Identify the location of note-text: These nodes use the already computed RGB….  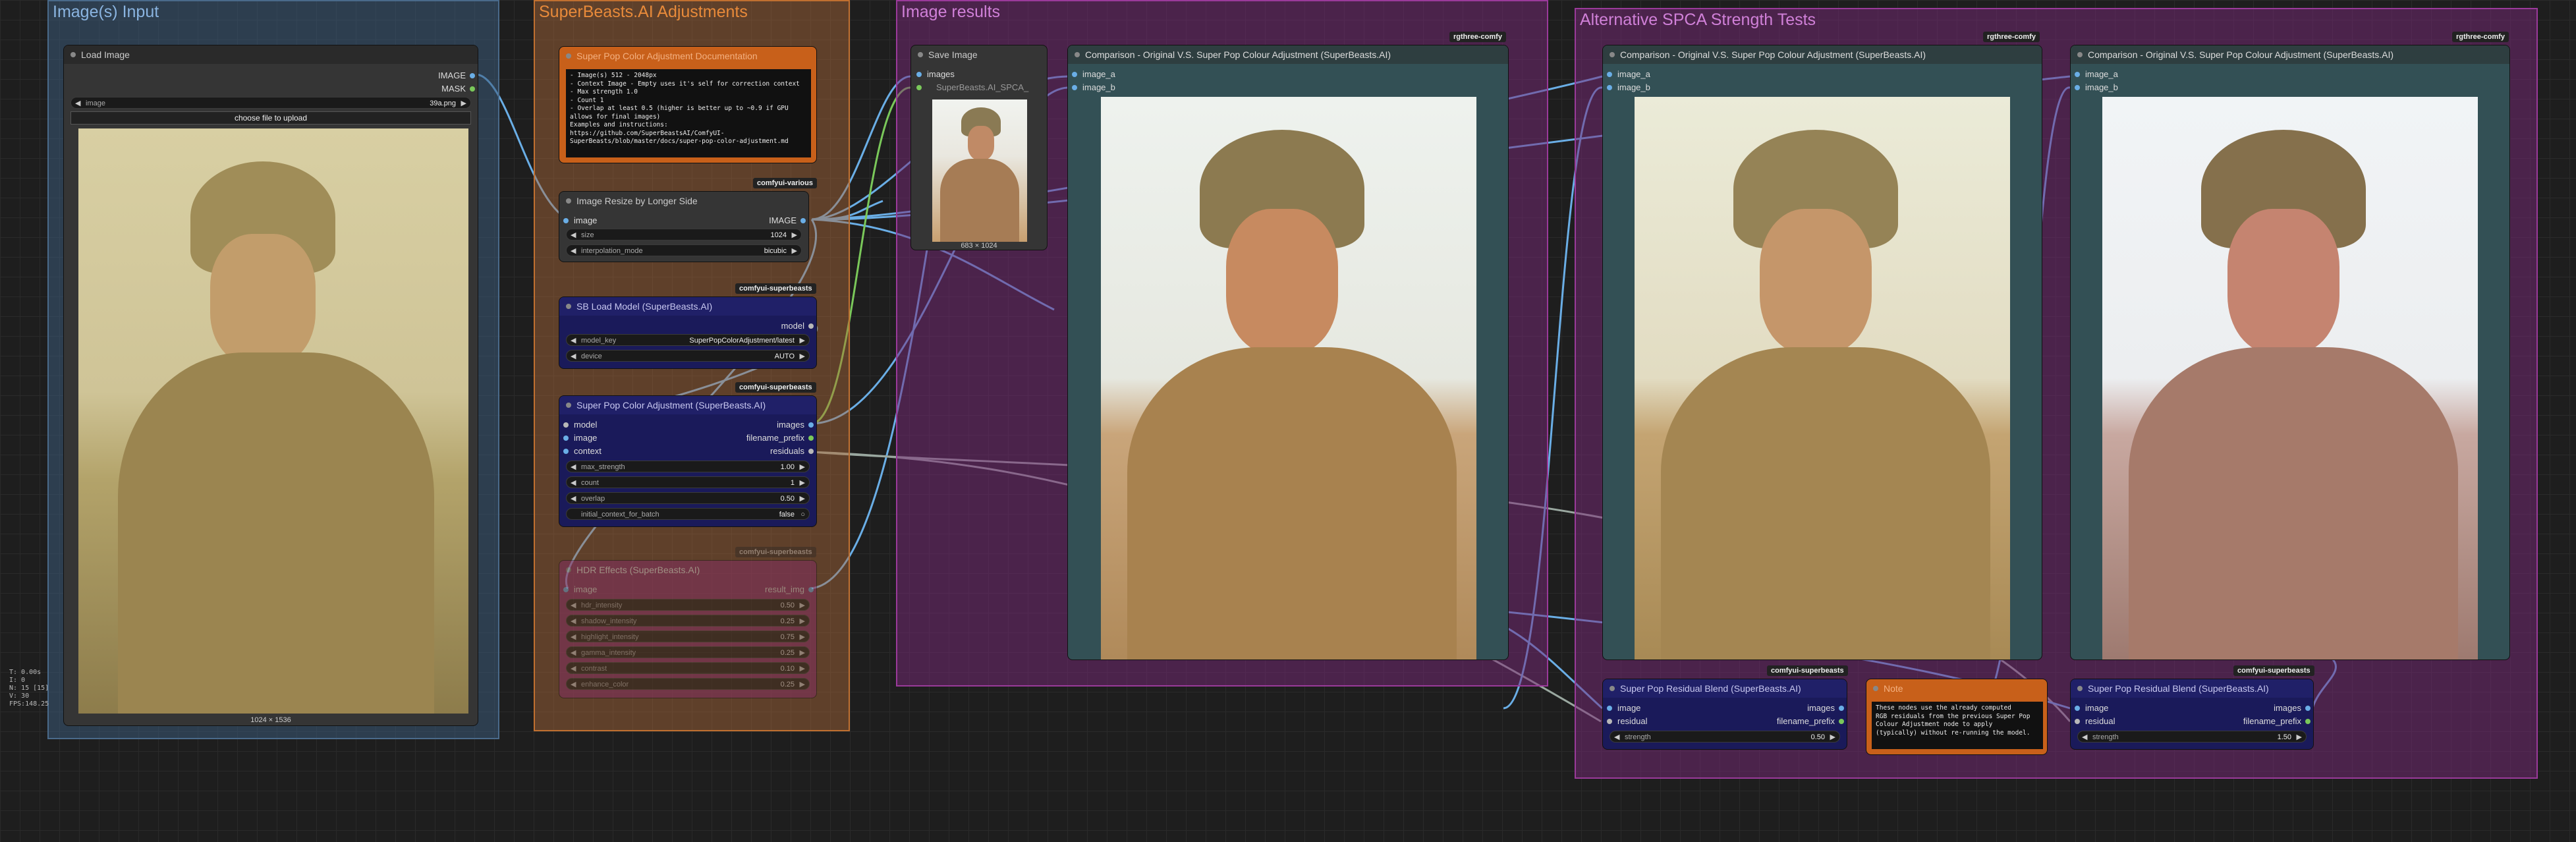
(1957, 725).